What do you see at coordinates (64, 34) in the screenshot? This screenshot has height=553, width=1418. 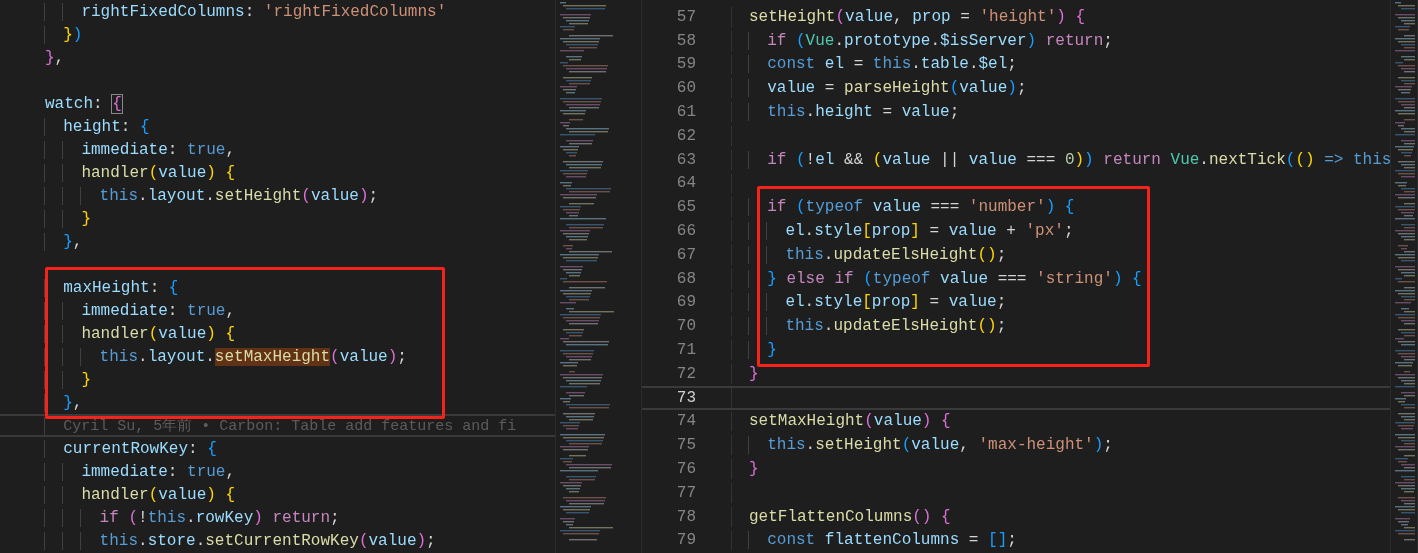 I see `code-line: })` at bounding box center [64, 34].